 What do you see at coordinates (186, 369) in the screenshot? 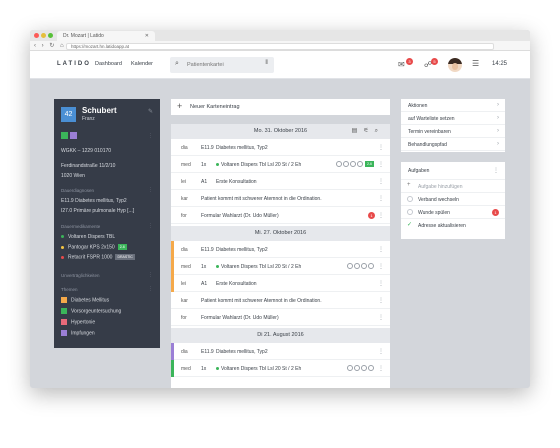
I see `entry-type: med` at bounding box center [186, 369].